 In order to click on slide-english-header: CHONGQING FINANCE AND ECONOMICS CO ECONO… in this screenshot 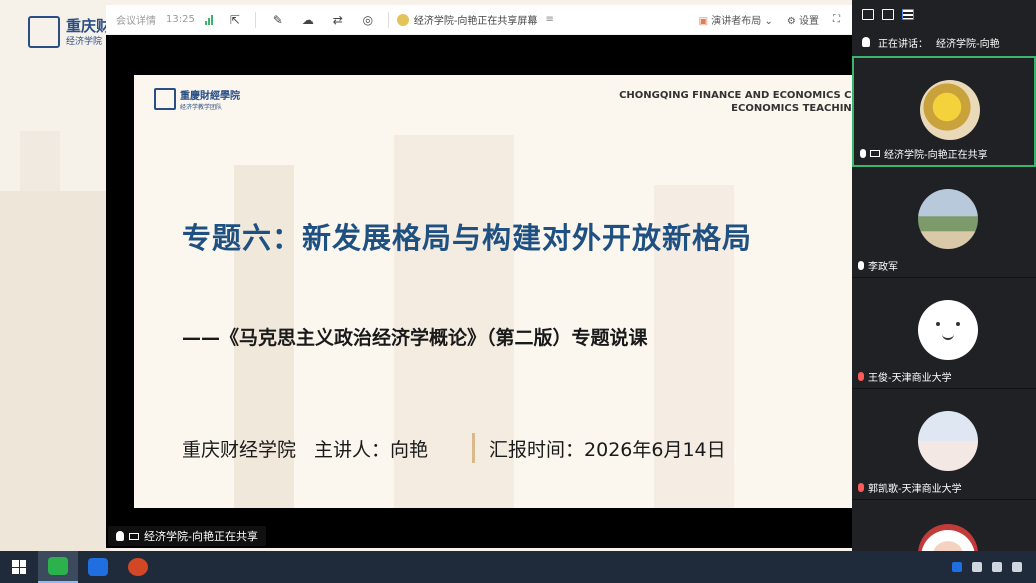, I will do `click(735, 102)`.